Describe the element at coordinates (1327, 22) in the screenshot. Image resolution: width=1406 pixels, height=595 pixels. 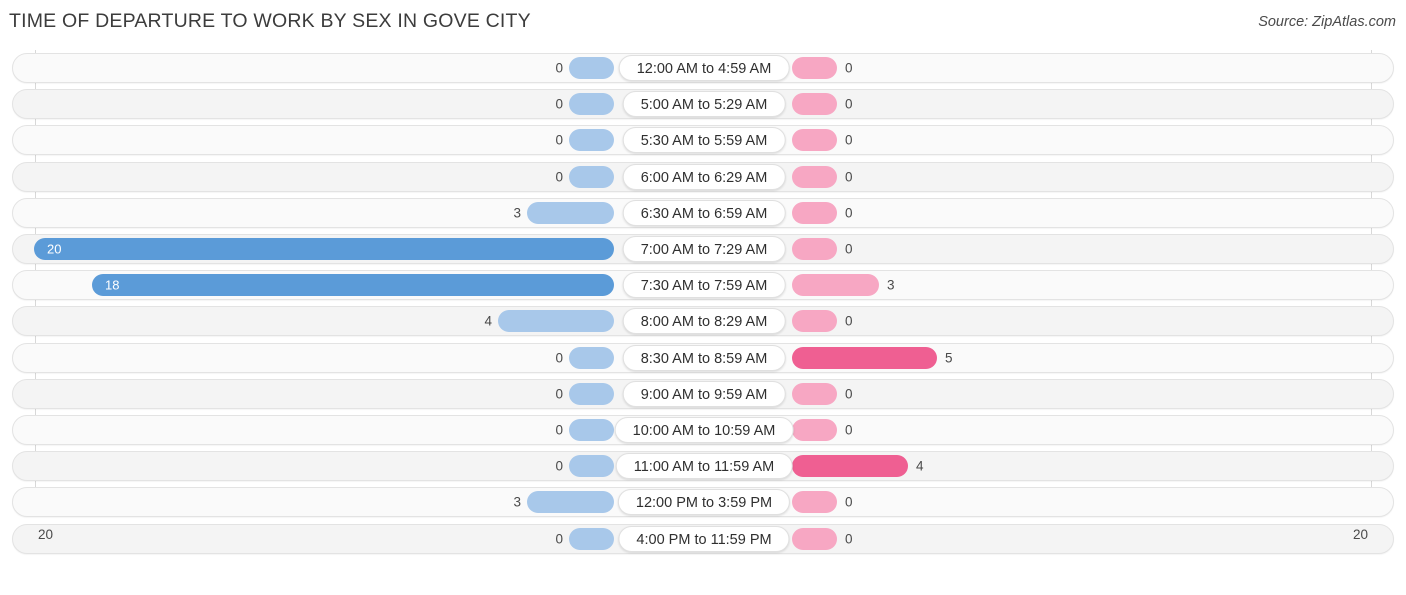
I see `source-attribution: Source: ZipAtlas.com` at that location.